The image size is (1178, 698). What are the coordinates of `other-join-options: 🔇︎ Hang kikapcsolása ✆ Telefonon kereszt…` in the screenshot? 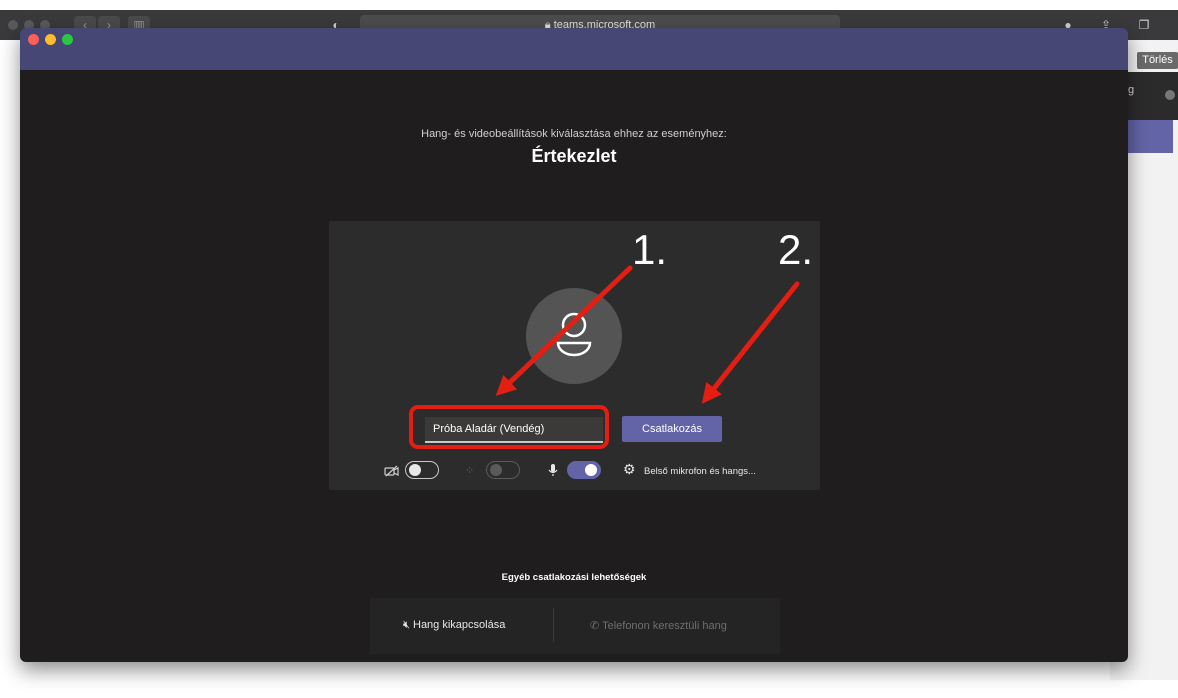 It's located at (575, 626).